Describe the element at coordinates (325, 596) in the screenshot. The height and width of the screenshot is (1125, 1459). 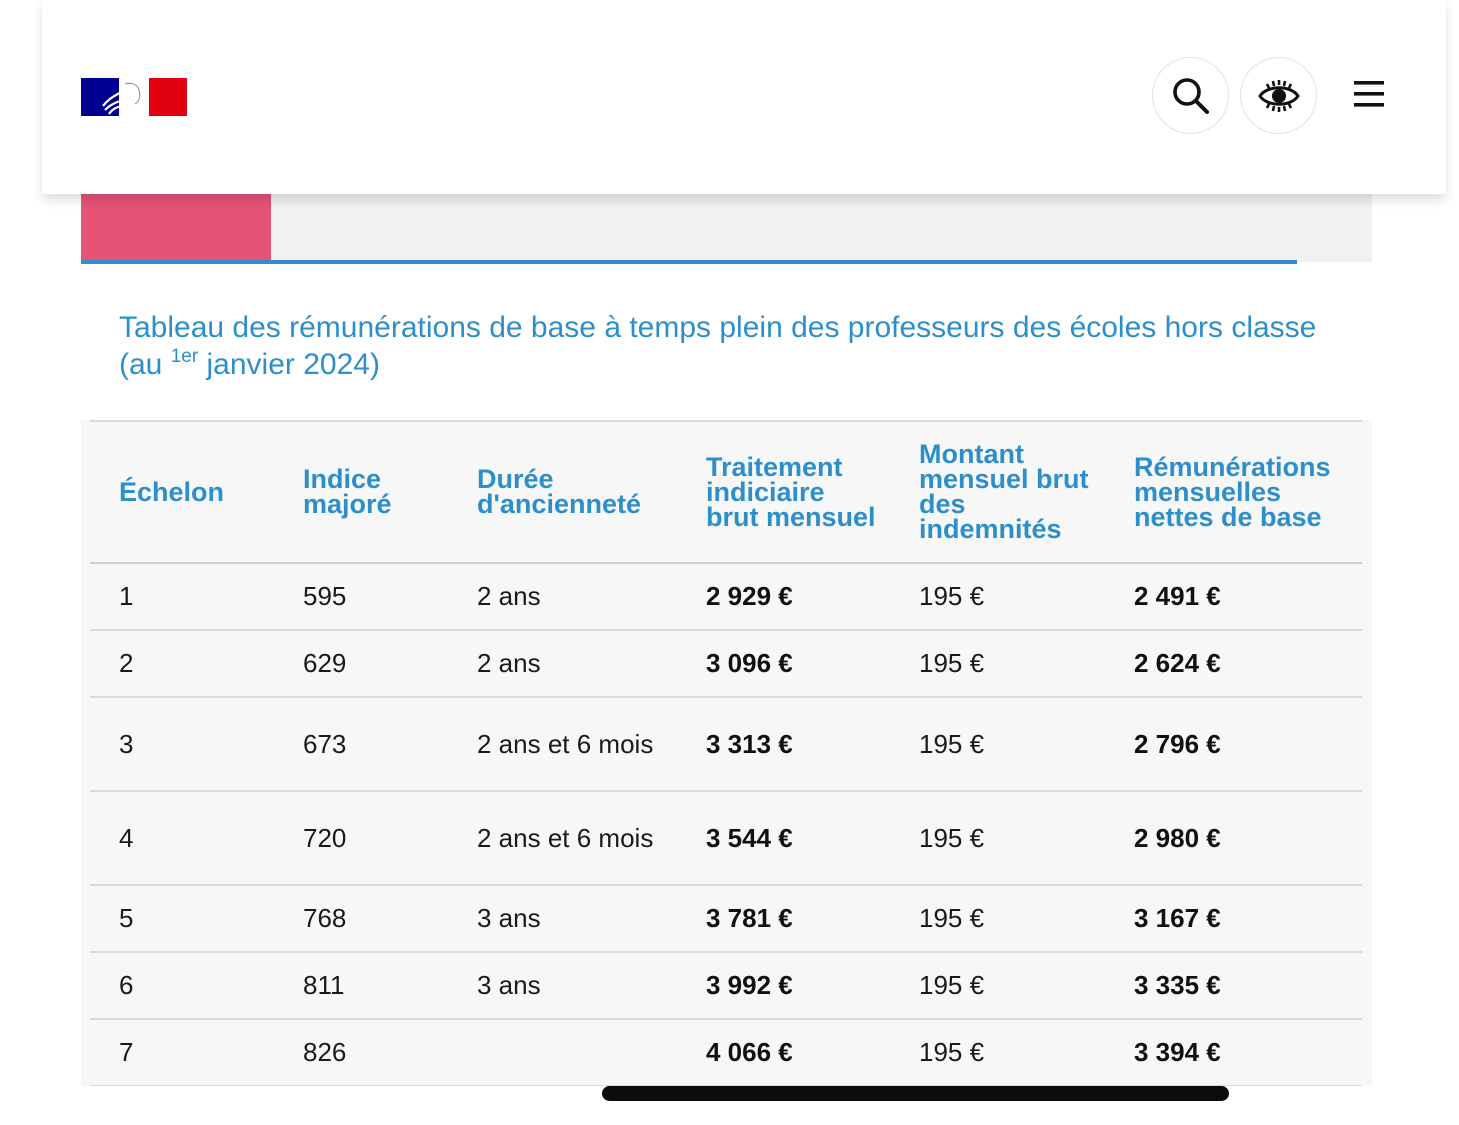
I see `cell-indice: 595` at that location.